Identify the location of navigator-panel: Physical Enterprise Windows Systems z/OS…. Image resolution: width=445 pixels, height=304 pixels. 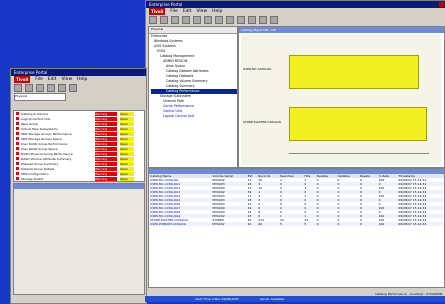
(193, 97).